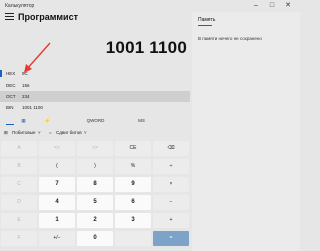 The image size is (320, 251). What do you see at coordinates (23, 132) in the screenshot?
I see `bitwise-dropdown: Побитовые` at bounding box center [23, 132].